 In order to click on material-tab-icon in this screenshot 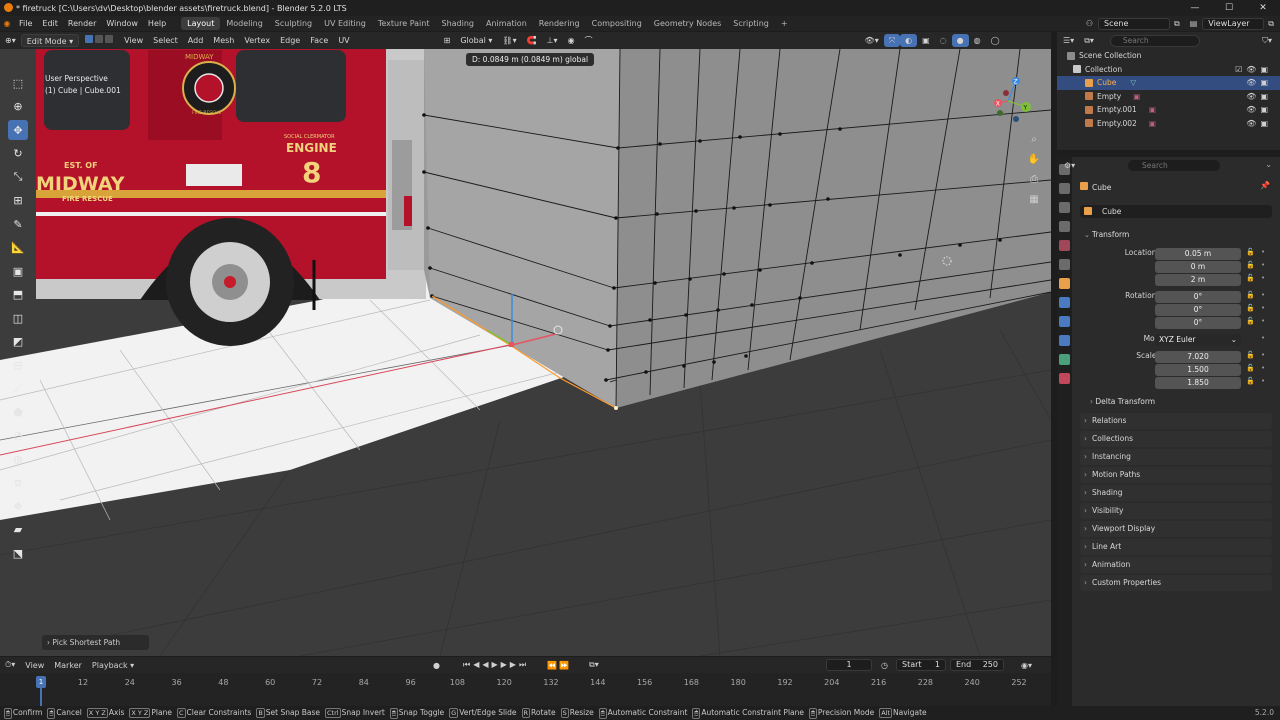, I will do `click(1064, 378)`.